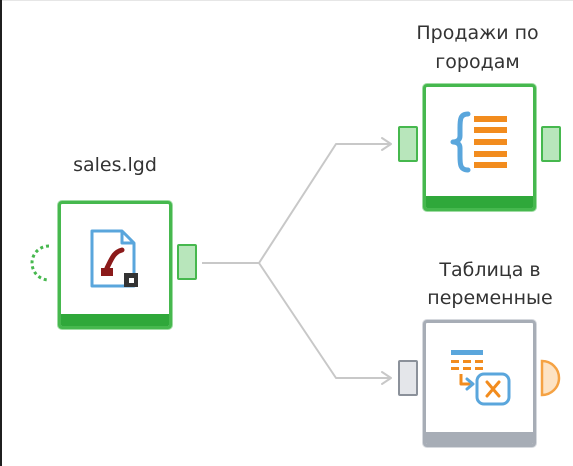 This screenshot has width=573, height=466. I want to click on node-input-port-sales-file, so click(42, 263).